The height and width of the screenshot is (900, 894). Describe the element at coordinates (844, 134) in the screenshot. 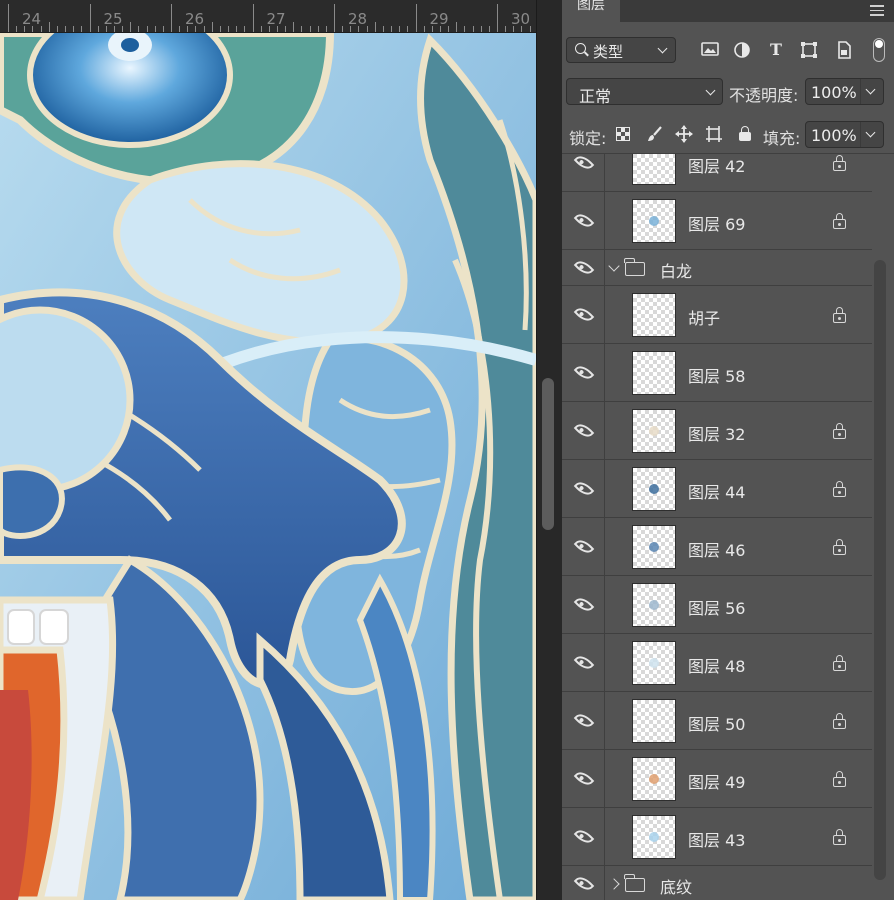

I see `fill-field: 100%` at that location.